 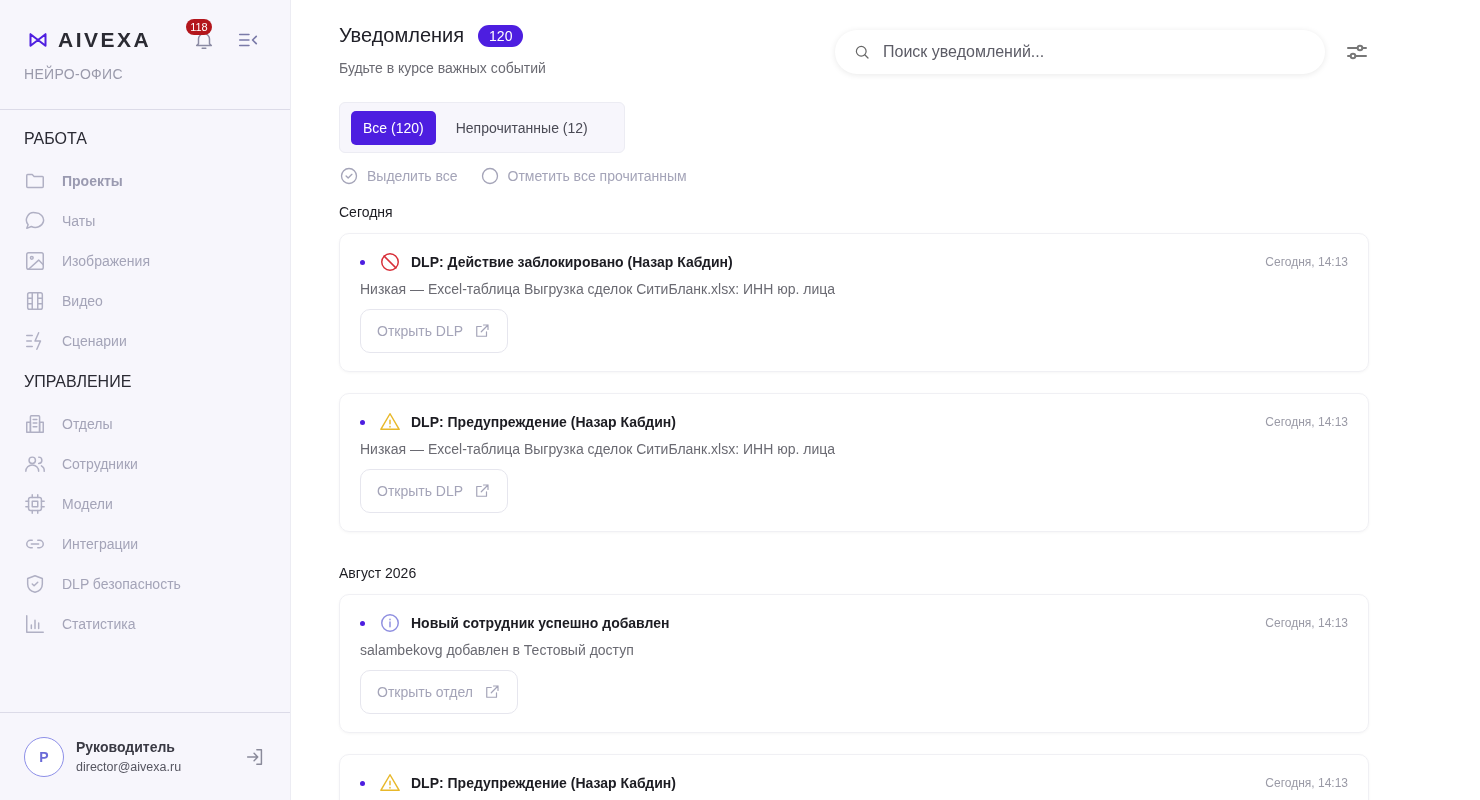 I want to click on sidebar-item: Изображения, so click(x=145, y=261).